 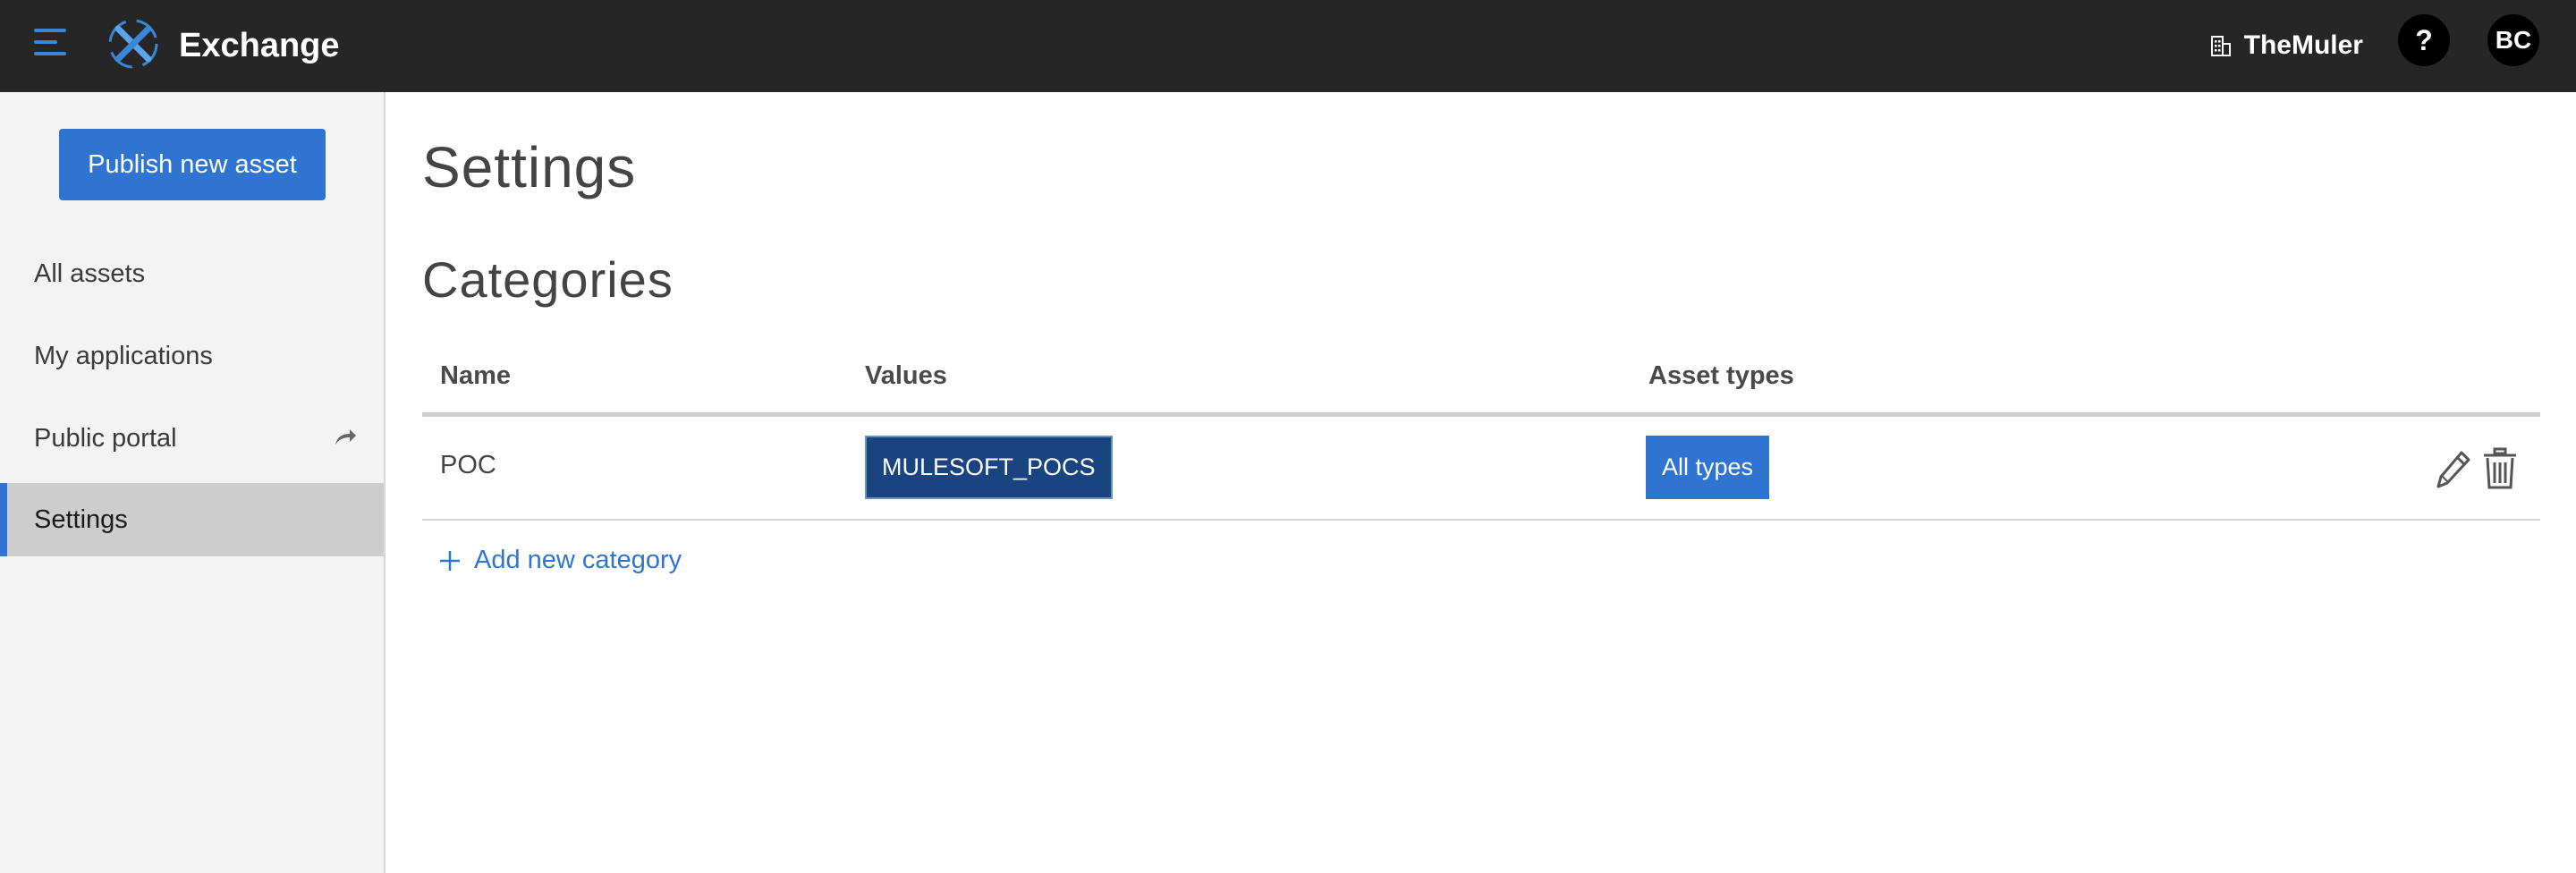 I want to click on column-header-name: Name, so click(x=475, y=375).